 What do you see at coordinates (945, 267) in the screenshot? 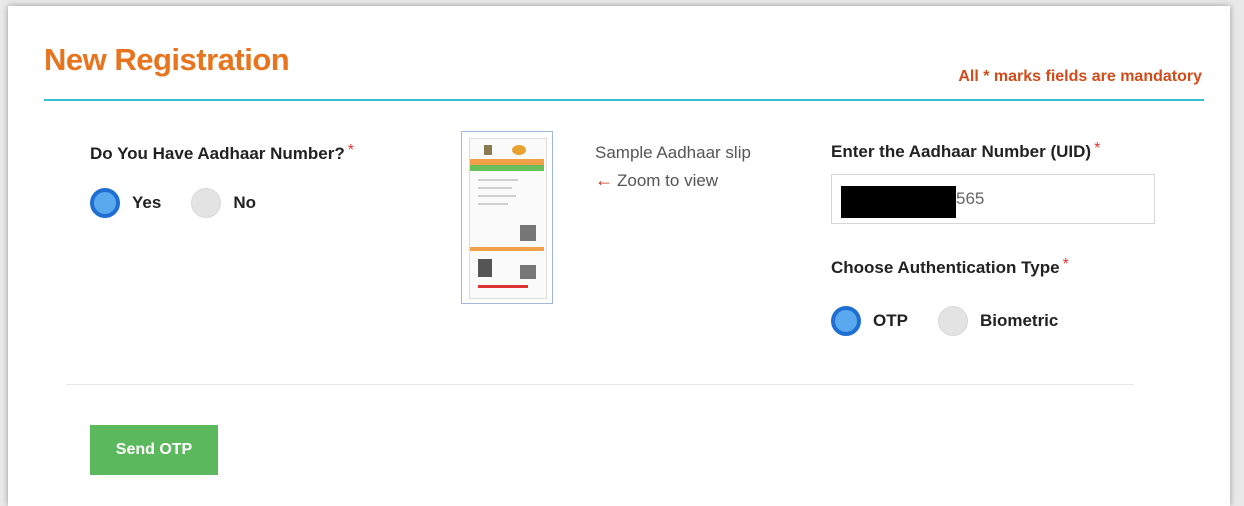
I see `auth-type-label-text: Choose Authentication Type` at bounding box center [945, 267].